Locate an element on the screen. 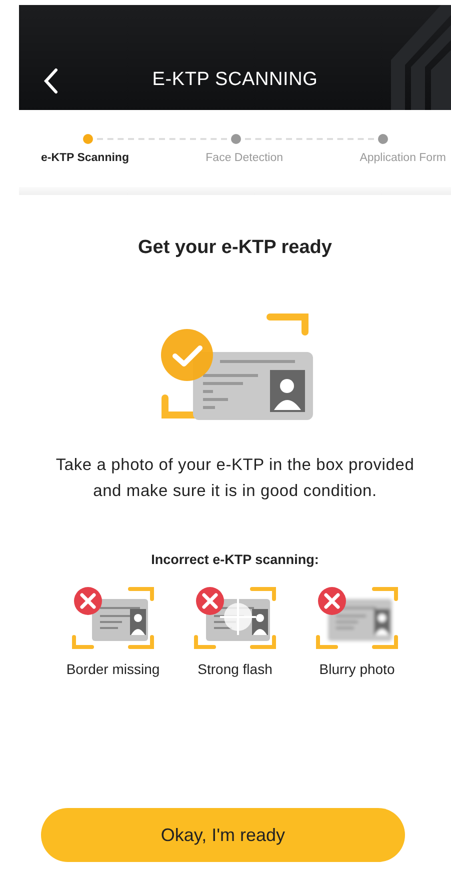  screen-title: E-KTP SCANNING is located at coordinates (235, 80).